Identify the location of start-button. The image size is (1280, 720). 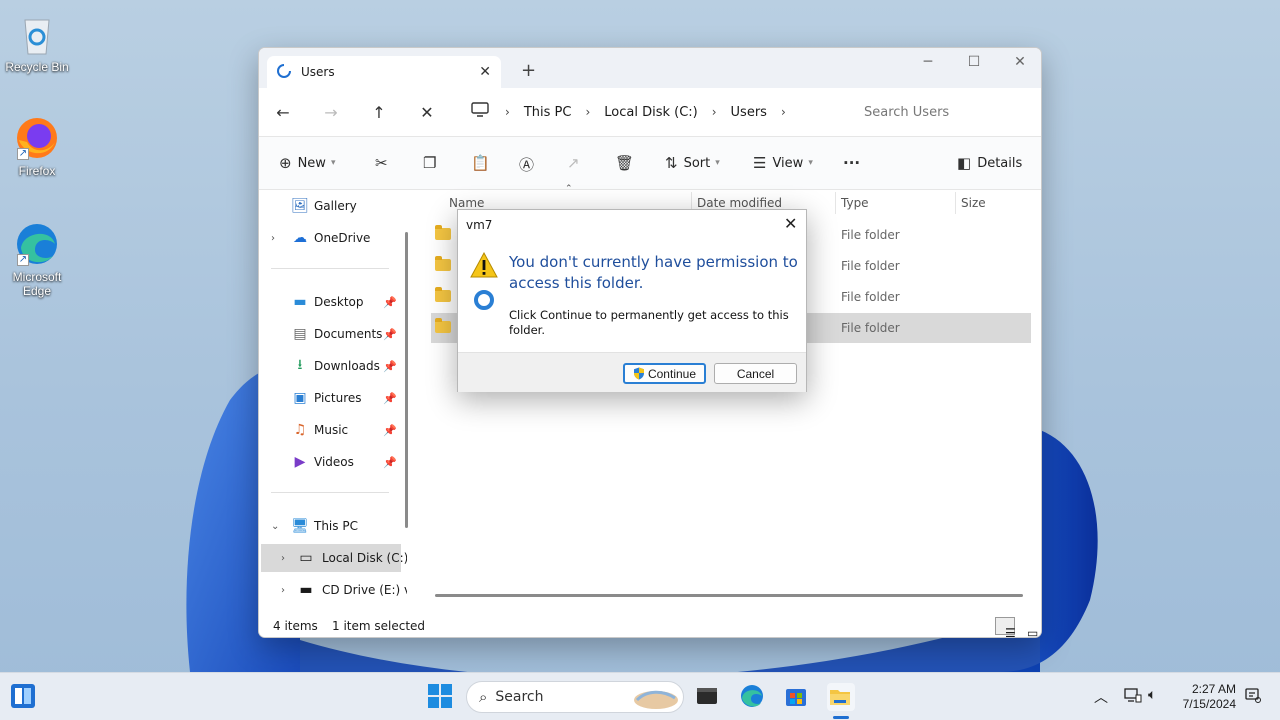
(441, 697).